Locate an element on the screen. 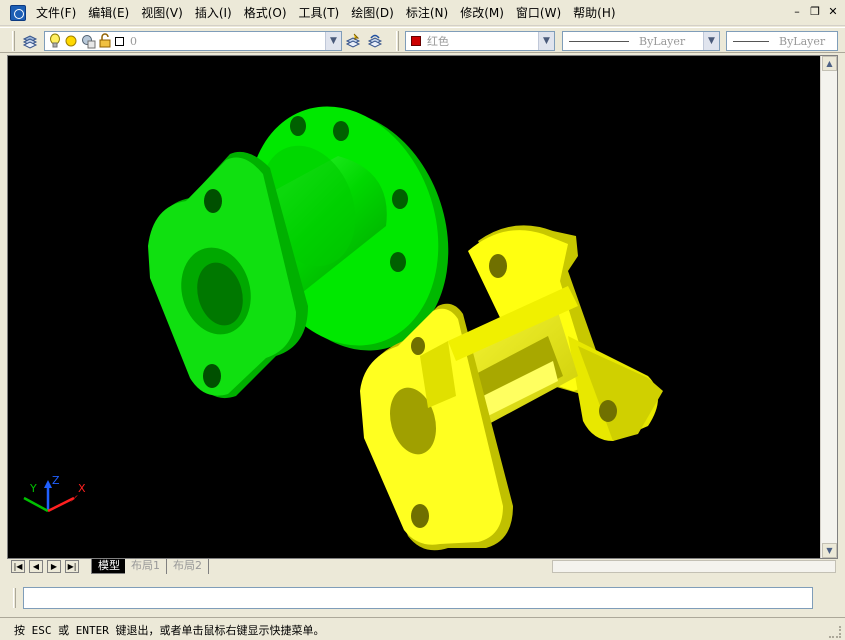  menu-draw: 绘图(D) is located at coordinates (372, 13).